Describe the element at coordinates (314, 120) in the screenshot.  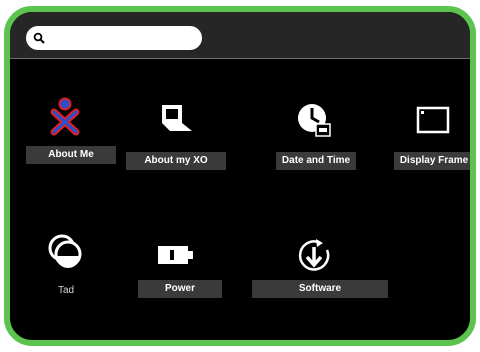
I see `clock-icon` at that location.